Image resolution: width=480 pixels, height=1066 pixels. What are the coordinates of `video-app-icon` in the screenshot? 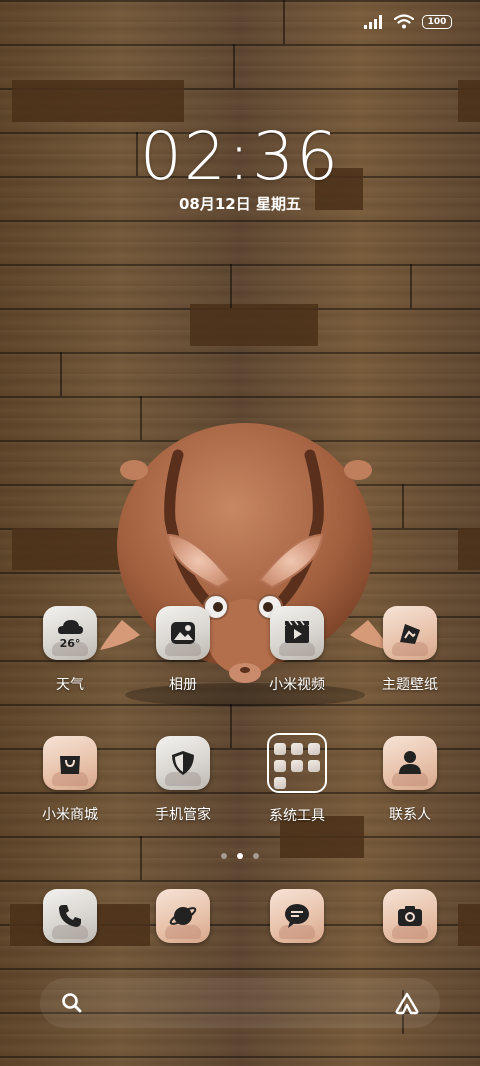 It's located at (297, 633).